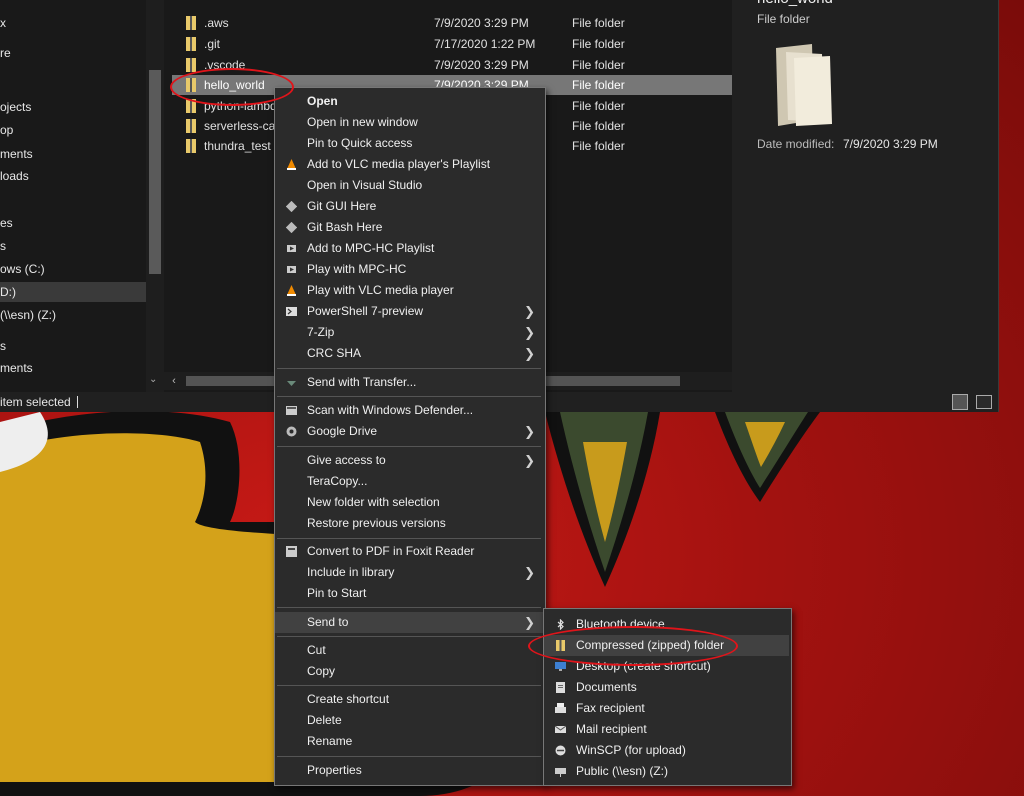  Describe the element at coordinates (409, 572) in the screenshot. I see `menu-item-include-library: Include in library ❯` at that location.